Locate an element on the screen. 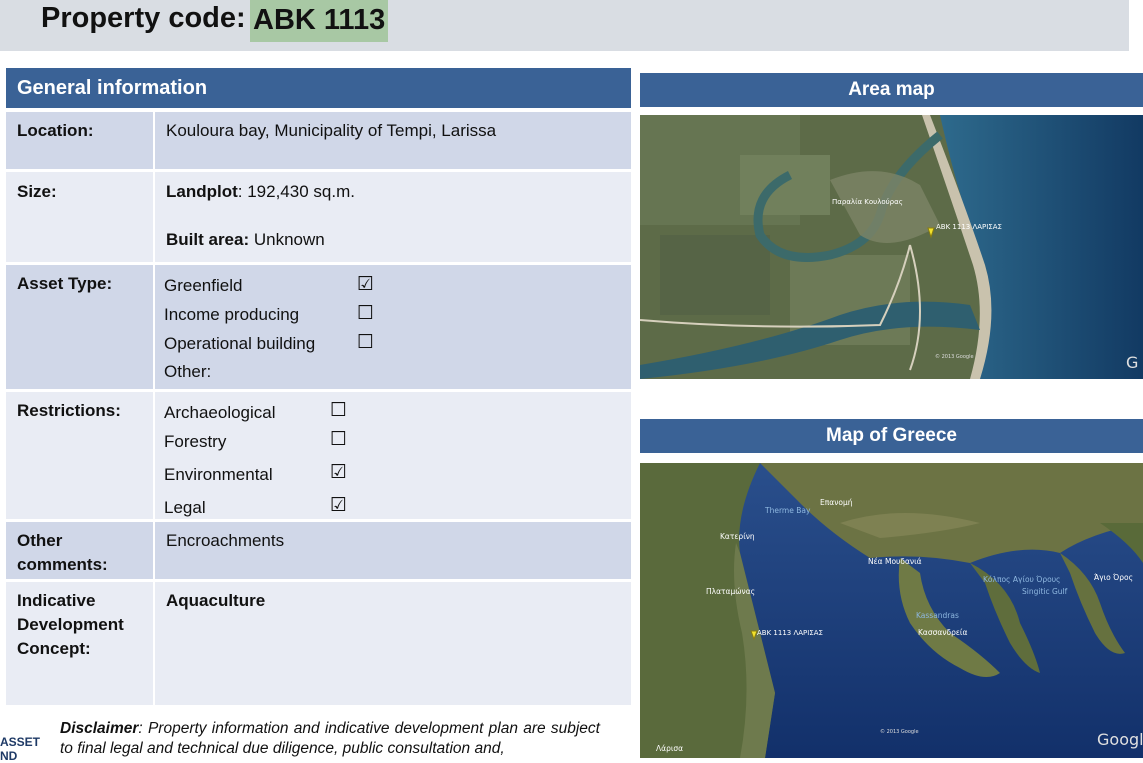 This screenshot has width=1143, height=763. area-map-brand: G is located at coordinates (1132, 362).